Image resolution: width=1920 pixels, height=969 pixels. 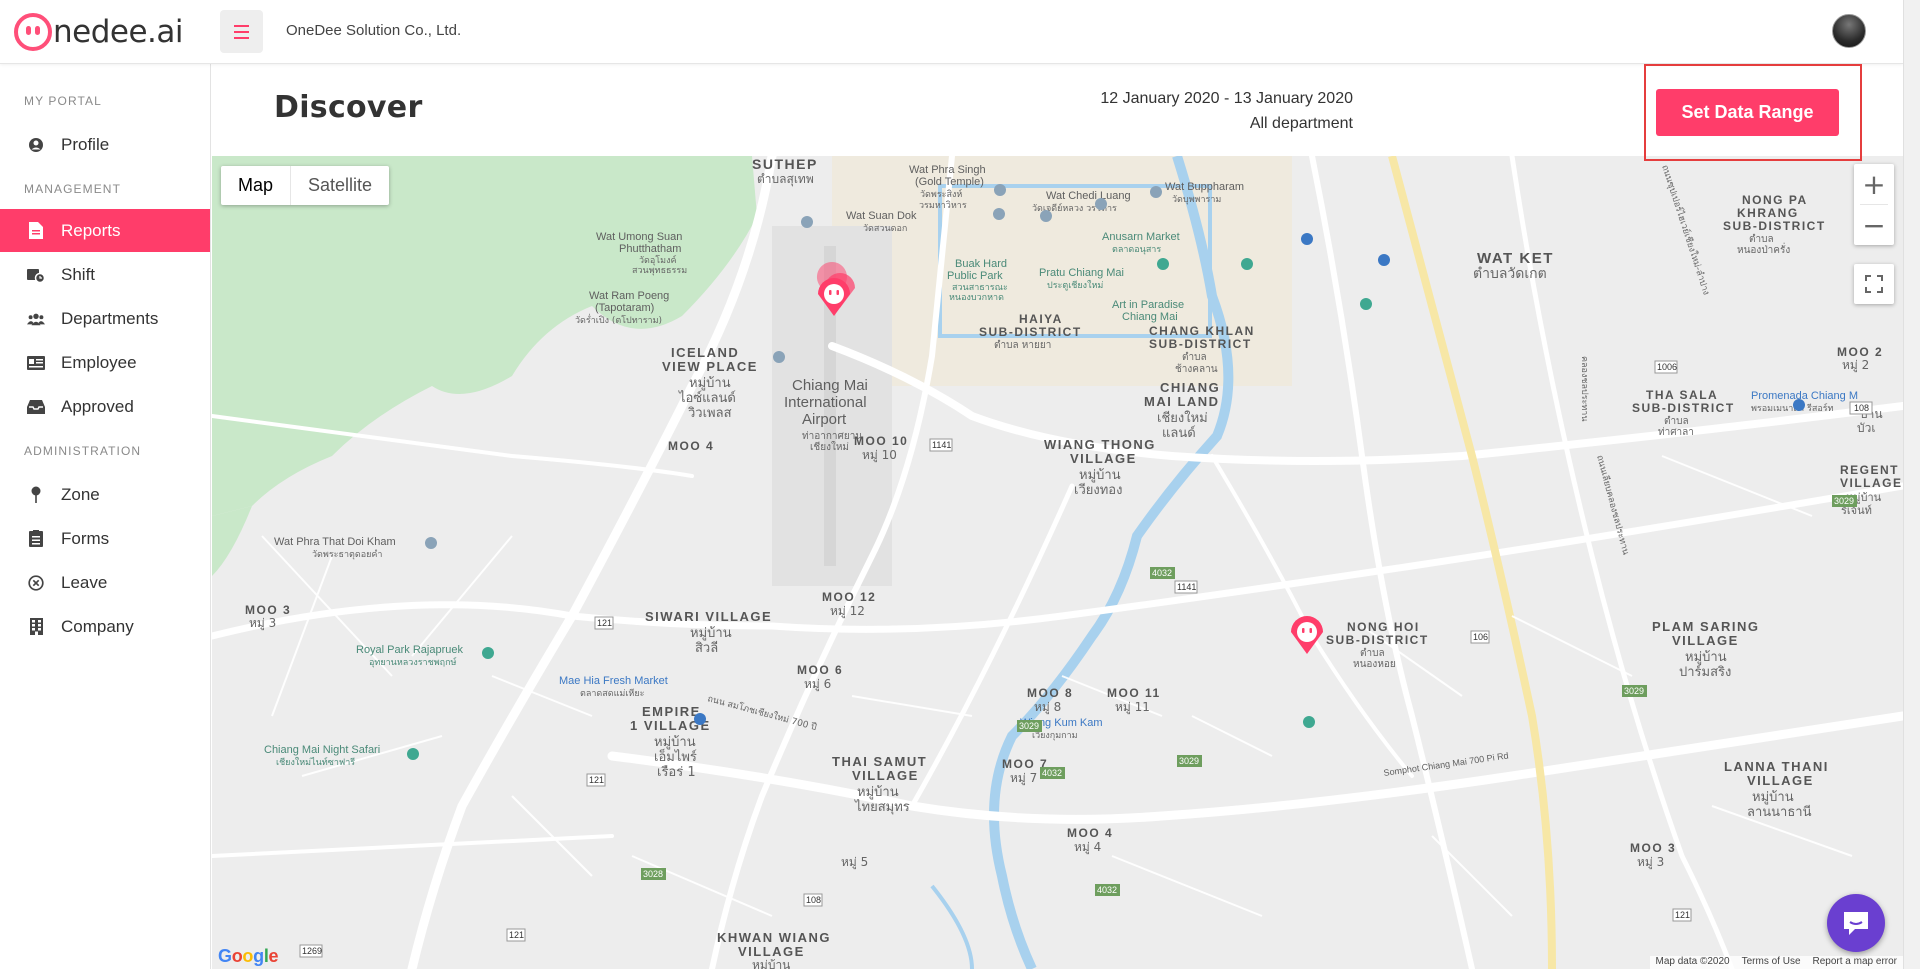 What do you see at coordinates (273, 956) in the screenshot?
I see `google-logo-letter: e` at bounding box center [273, 956].